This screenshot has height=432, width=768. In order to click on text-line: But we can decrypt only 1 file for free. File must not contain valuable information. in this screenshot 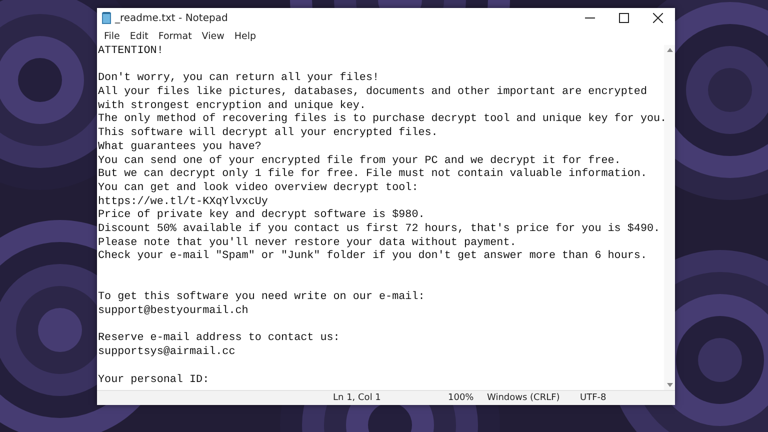, I will do `click(373, 175)`.